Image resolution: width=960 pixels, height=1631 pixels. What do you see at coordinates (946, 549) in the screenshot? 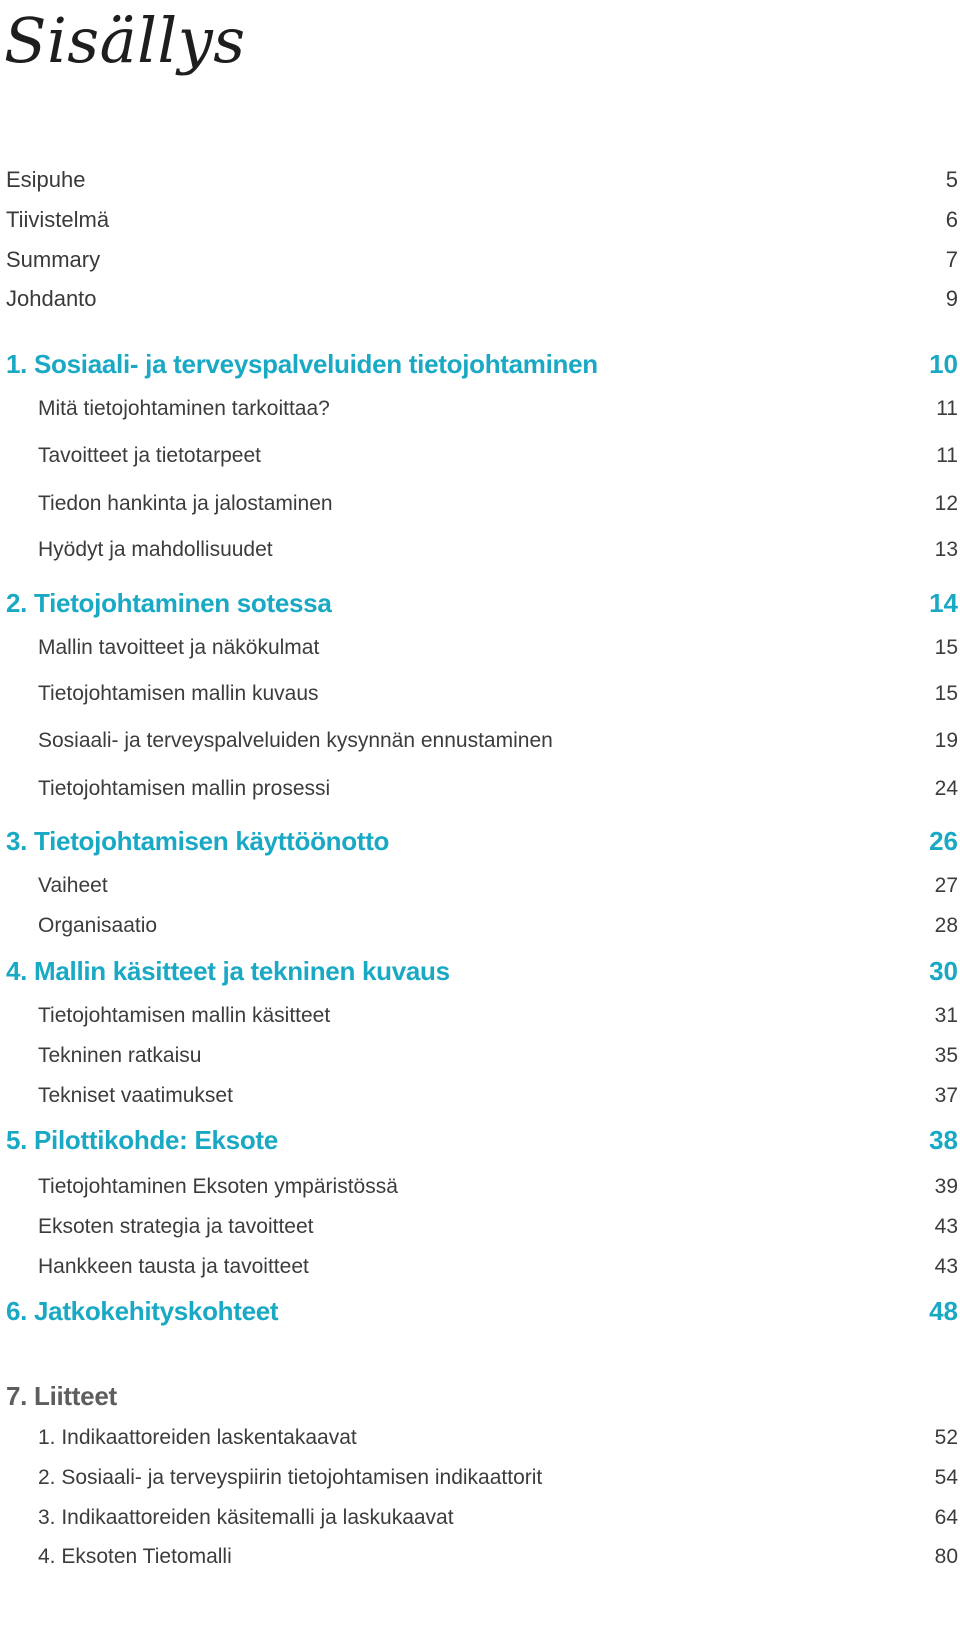
I see `toc-entry-page: 13` at bounding box center [946, 549].